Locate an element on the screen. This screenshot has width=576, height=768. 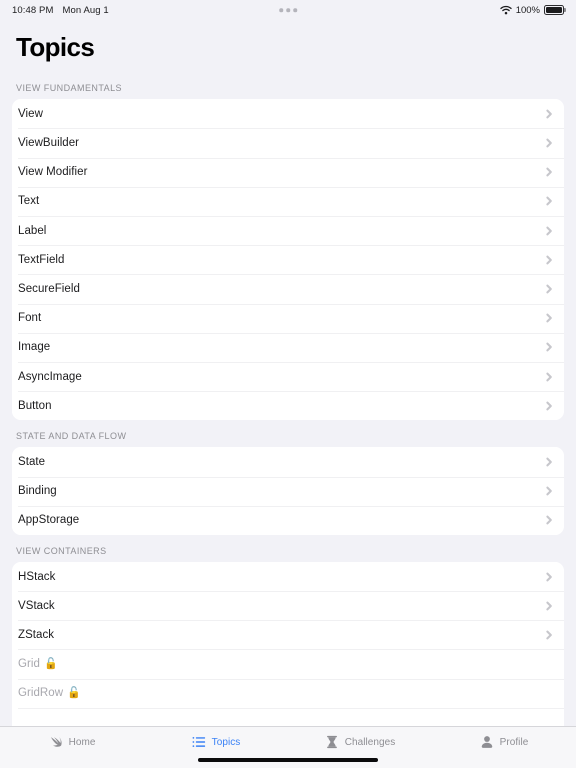
wifi-icon is located at coordinates (506, 10).